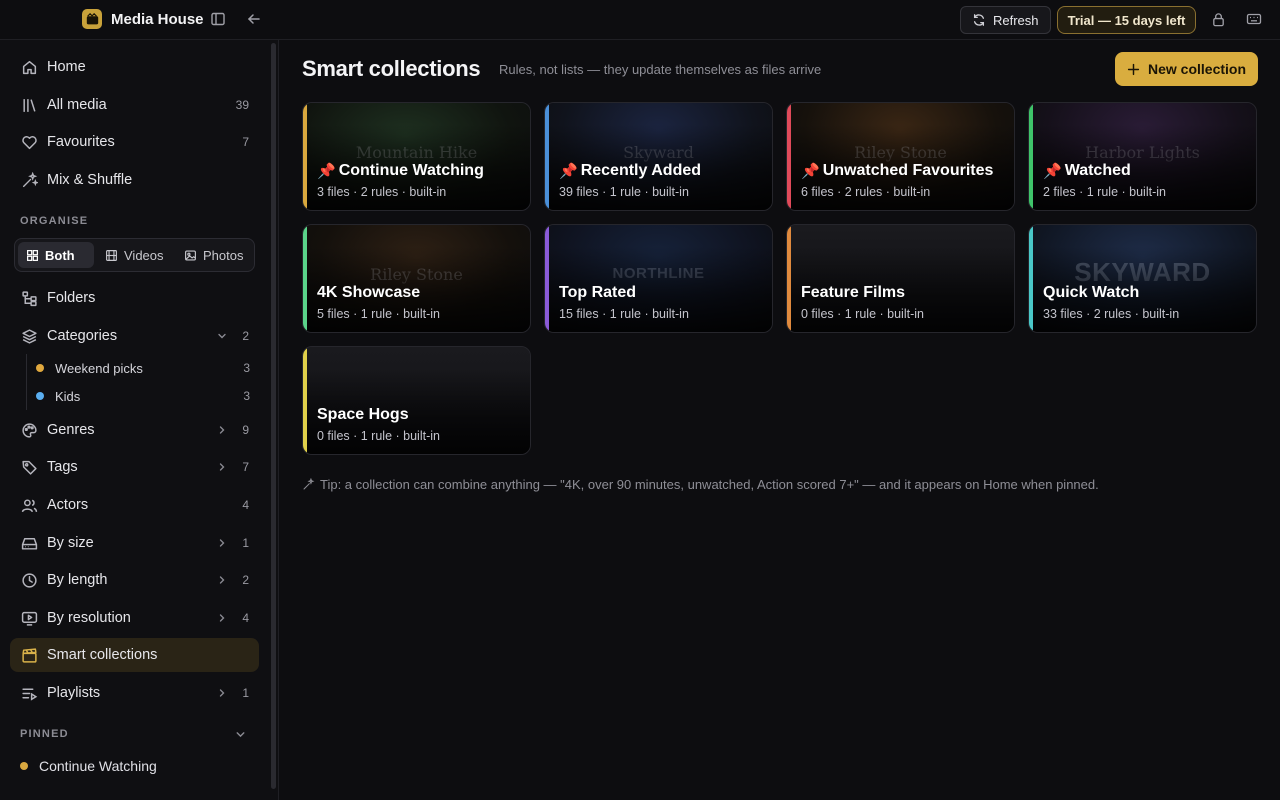 This screenshot has height=800, width=1280. I want to click on sidebar-item-label: Categories, so click(82, 336).